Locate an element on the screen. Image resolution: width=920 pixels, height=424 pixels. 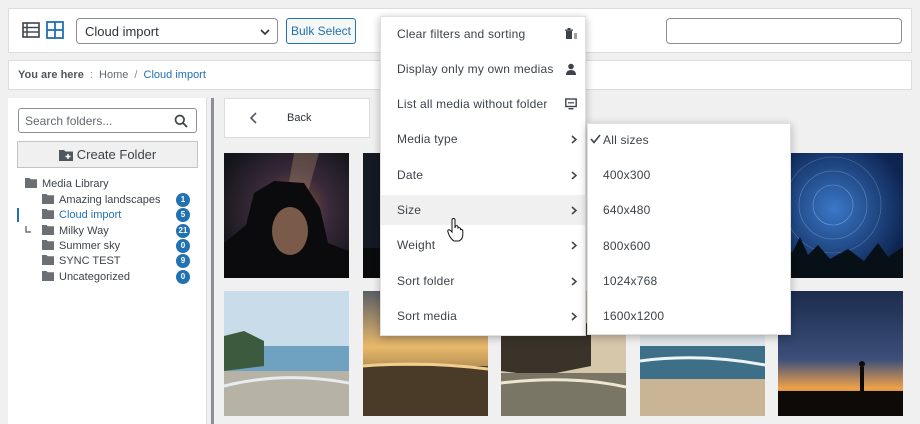
menu-item-without-folder: List all media without folder is located at coordinates (483, 104).